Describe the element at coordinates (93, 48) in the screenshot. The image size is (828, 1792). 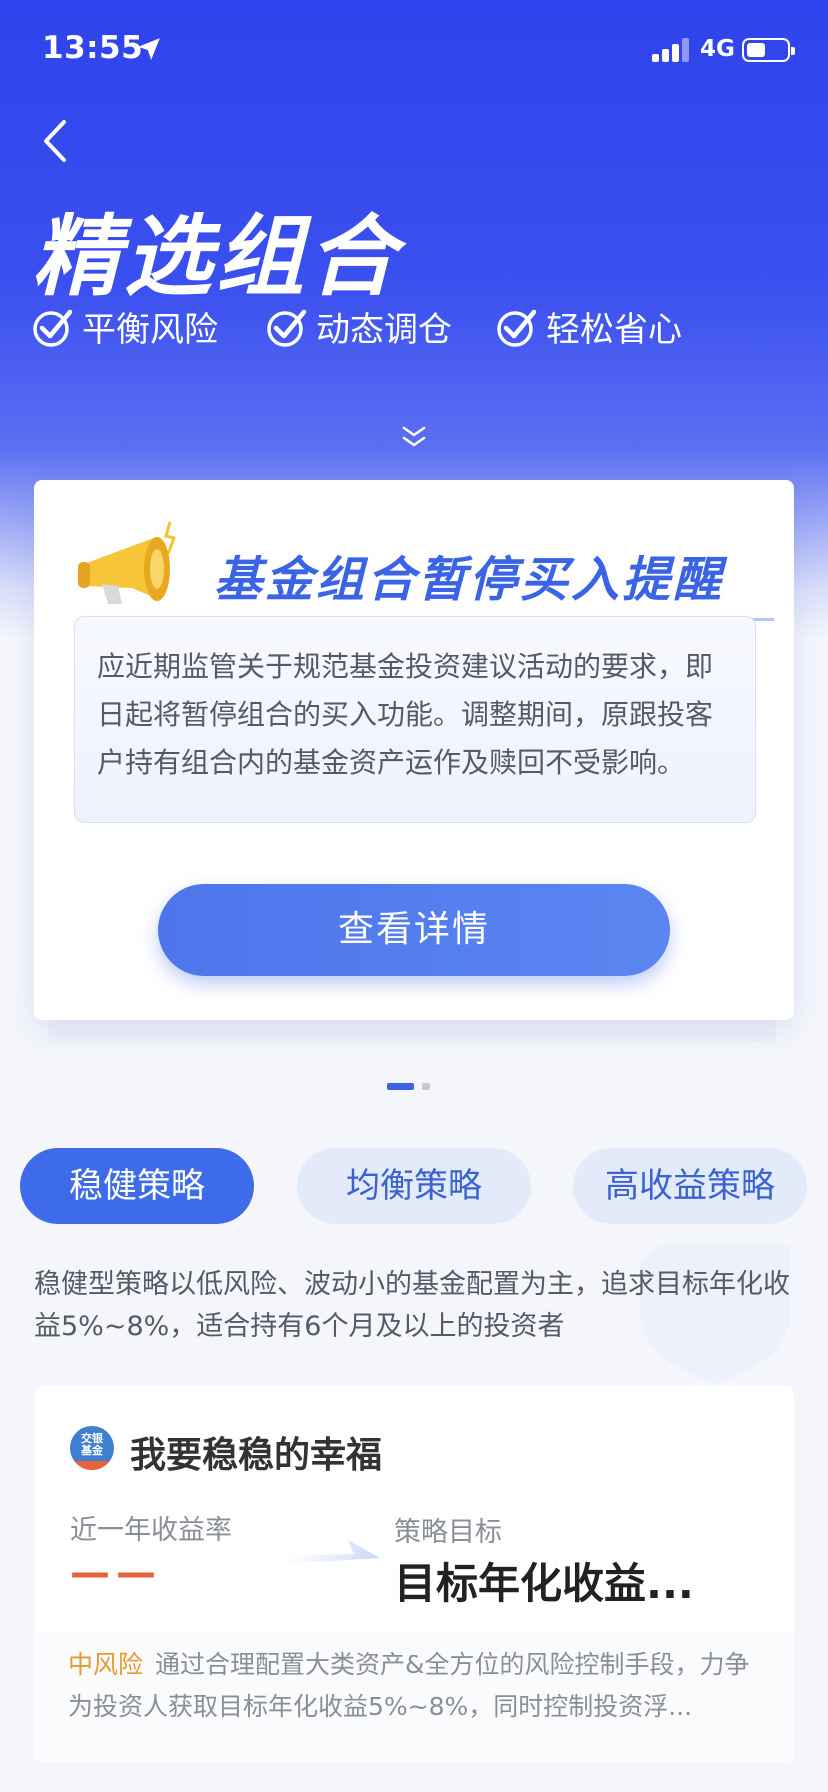
I see `status-time: 13:55` at that location.